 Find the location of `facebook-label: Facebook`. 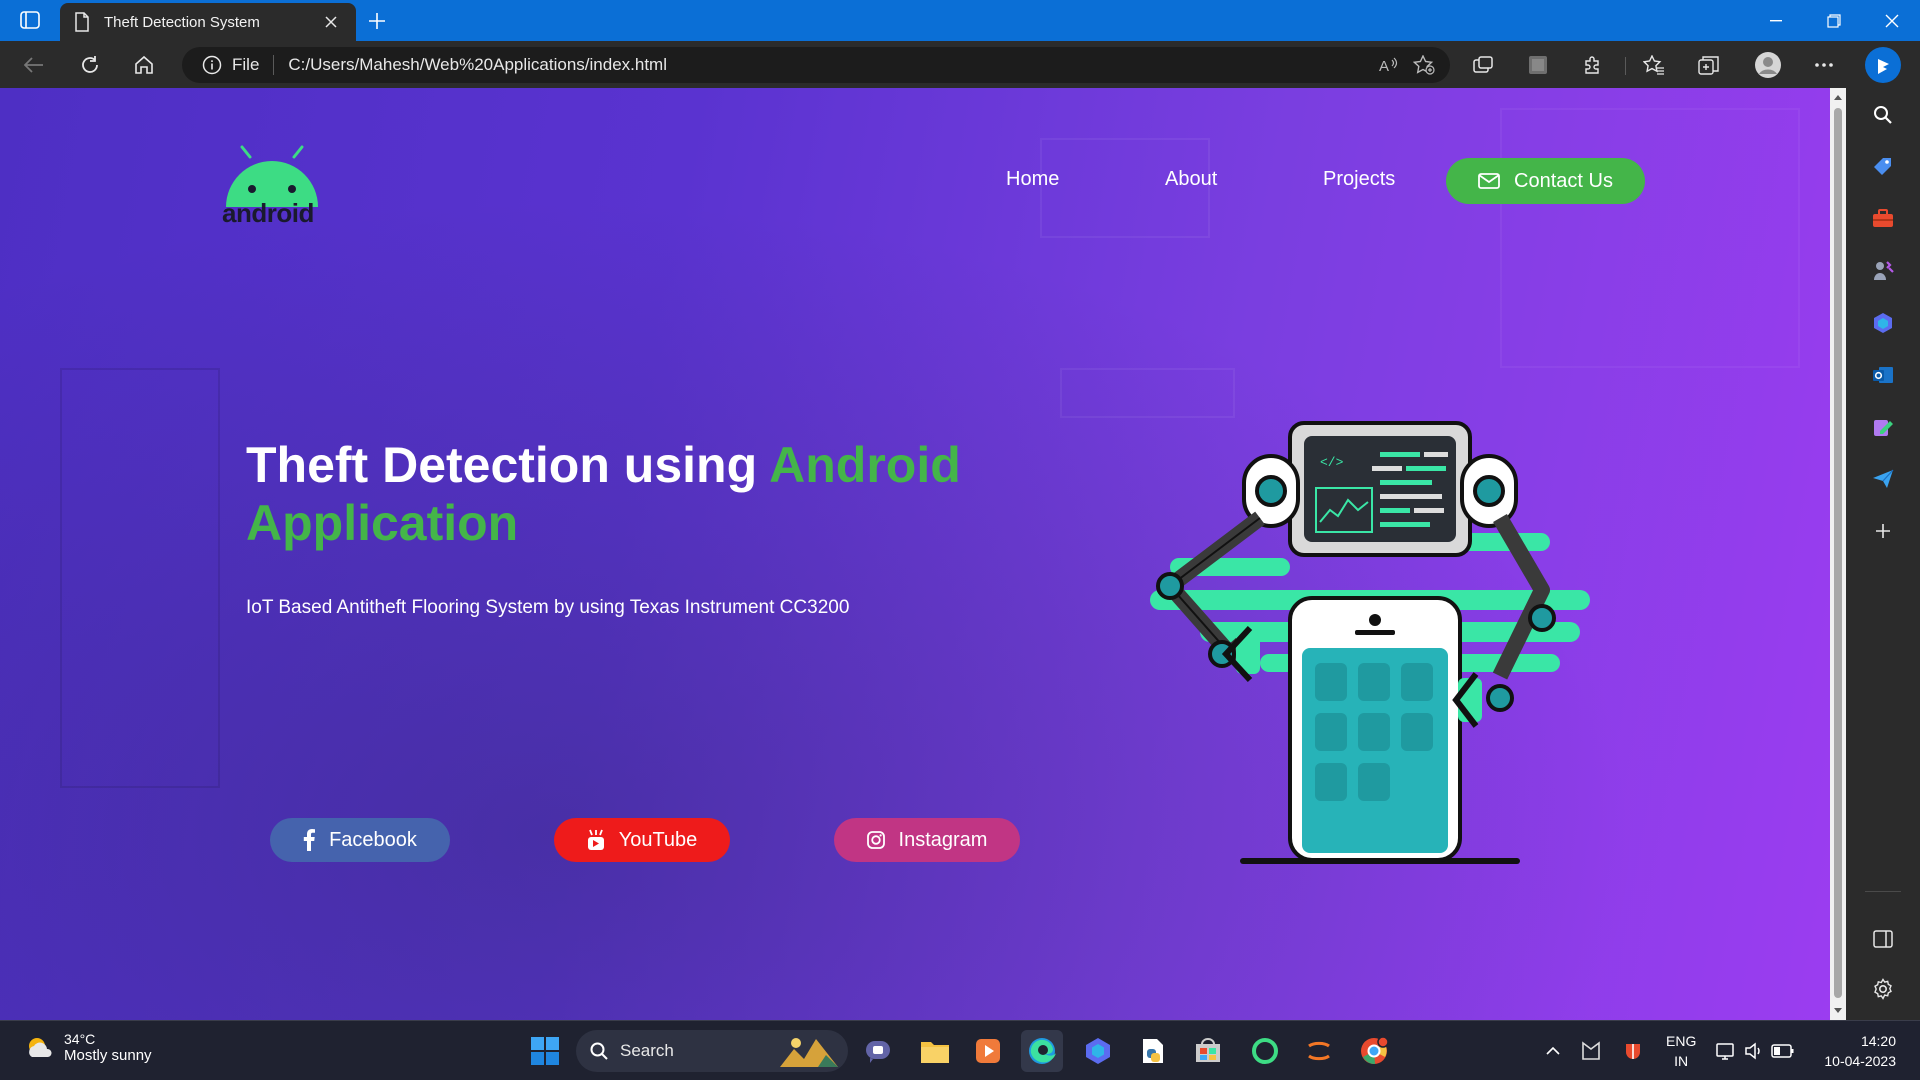

facebook-label: Facebook is located at coordinates (373, 839).